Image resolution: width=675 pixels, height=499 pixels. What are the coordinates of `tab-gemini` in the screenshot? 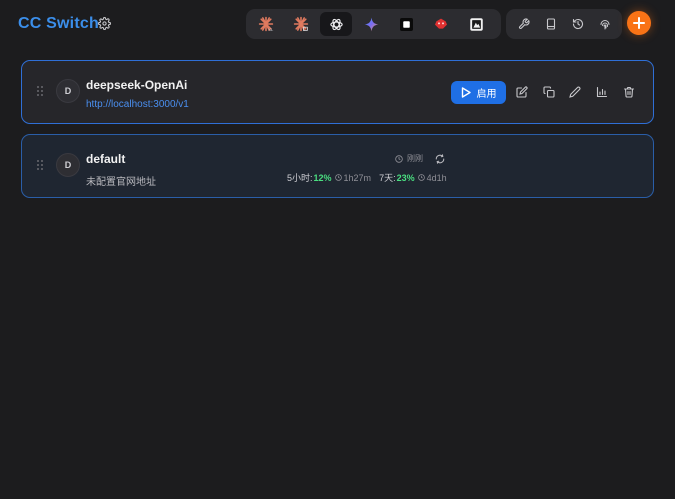 It's located at (371, 24).